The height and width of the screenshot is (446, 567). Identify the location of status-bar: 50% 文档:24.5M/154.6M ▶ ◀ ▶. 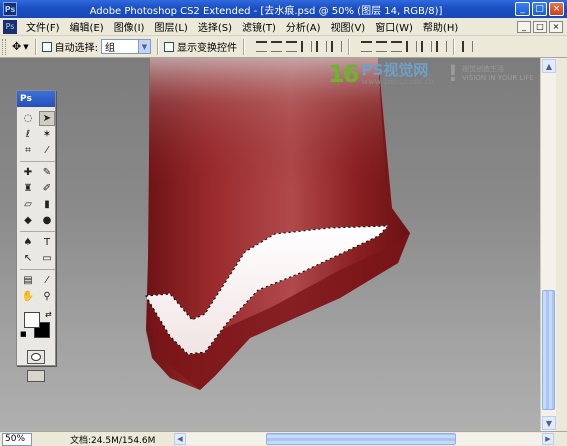
(283, 438).